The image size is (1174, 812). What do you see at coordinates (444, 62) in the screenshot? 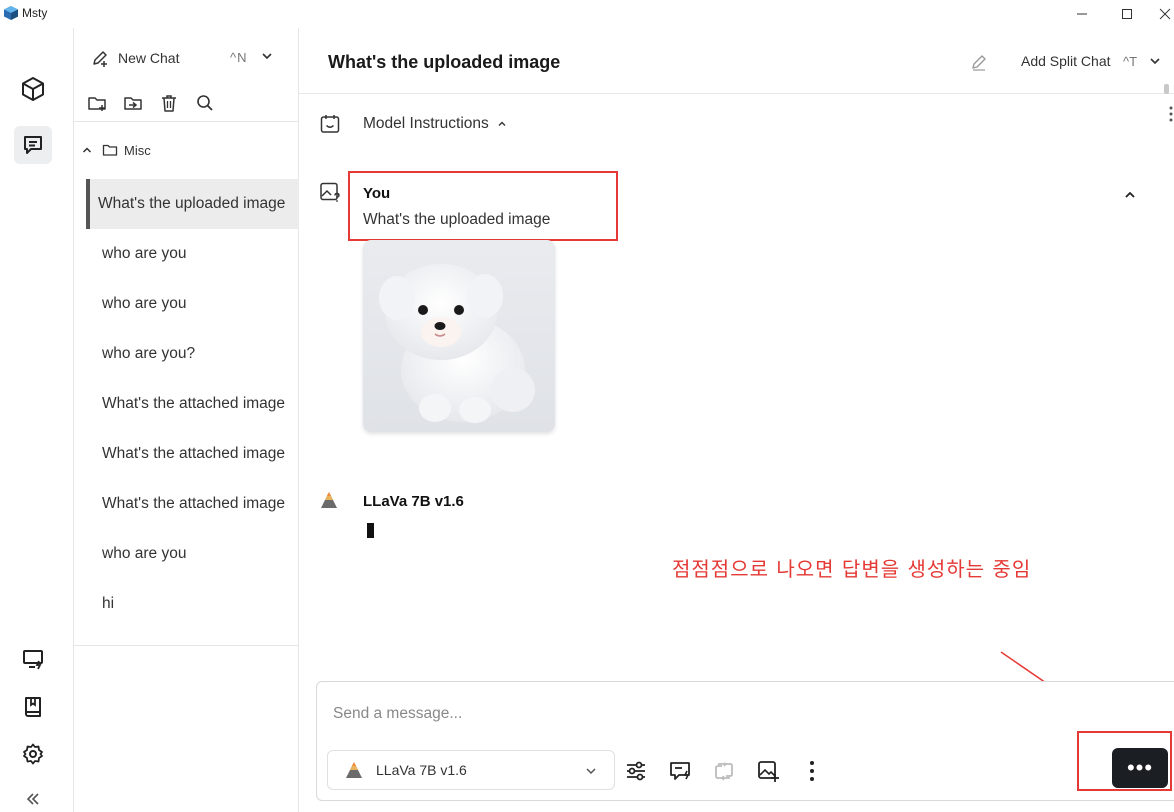
I see `chat-title: What's the uploaded image` at bounding box center [444, 62].